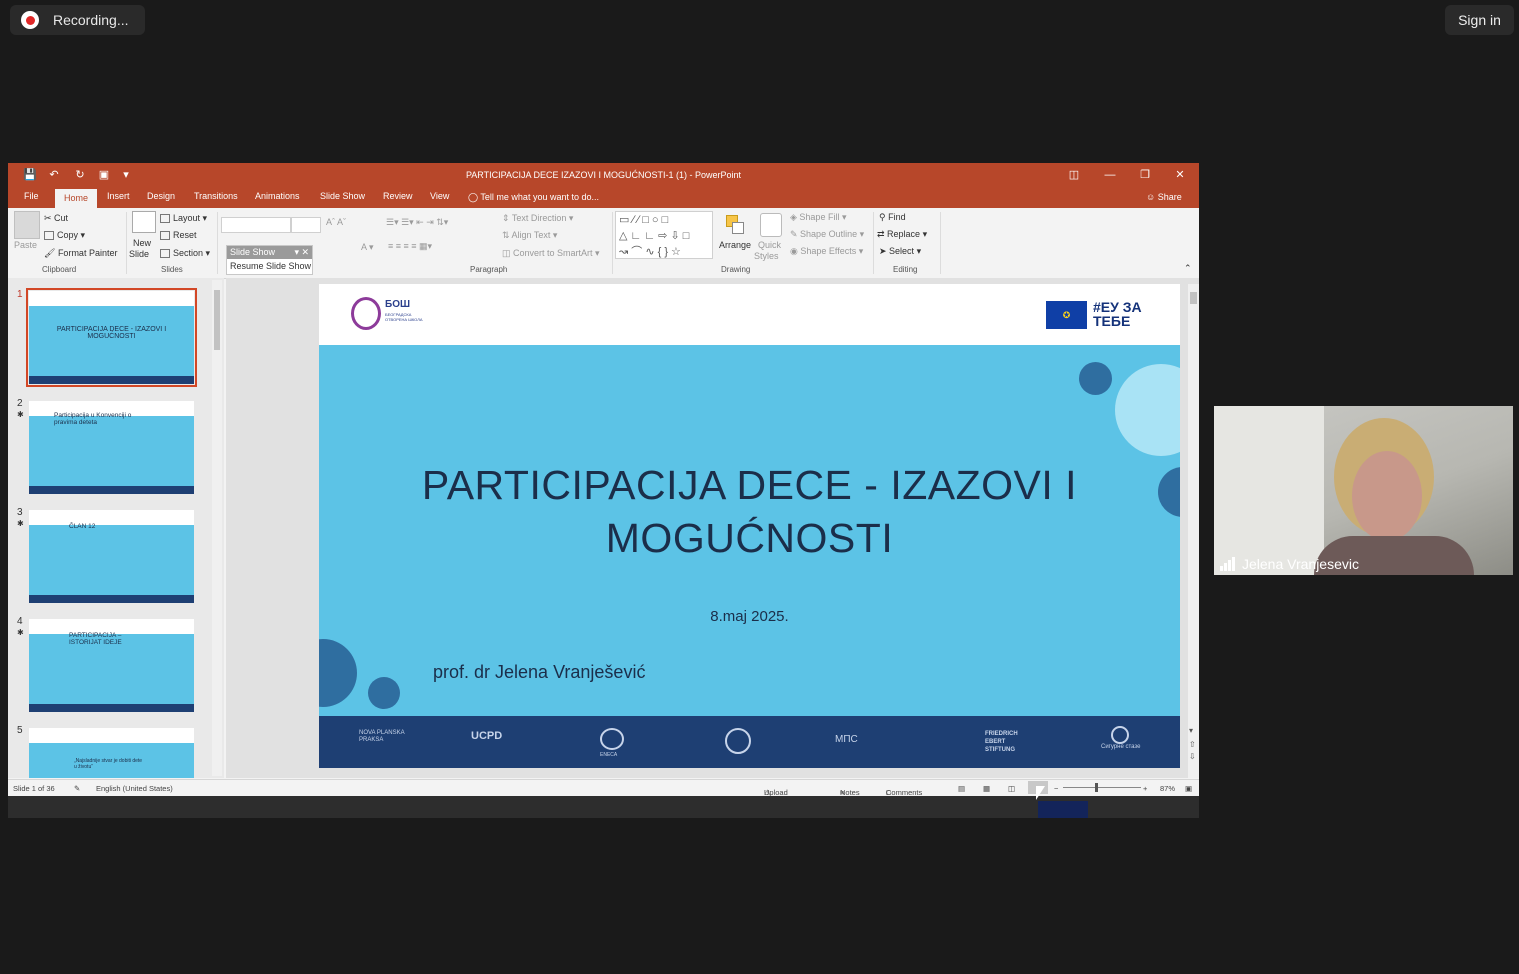 This screenshot has height=974, width=1519. I want to click on shape-effects-label: Shape Effects, so click(828, 251).